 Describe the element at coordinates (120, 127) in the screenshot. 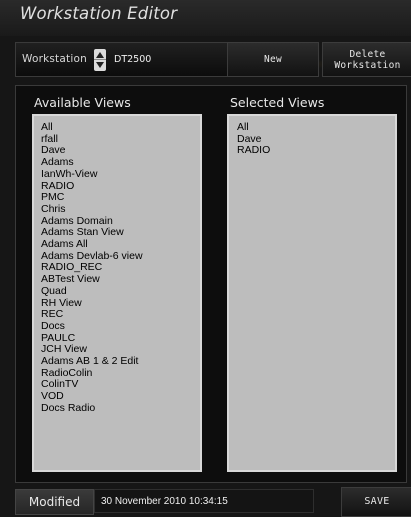

I see `available-view-item: All` at that location.